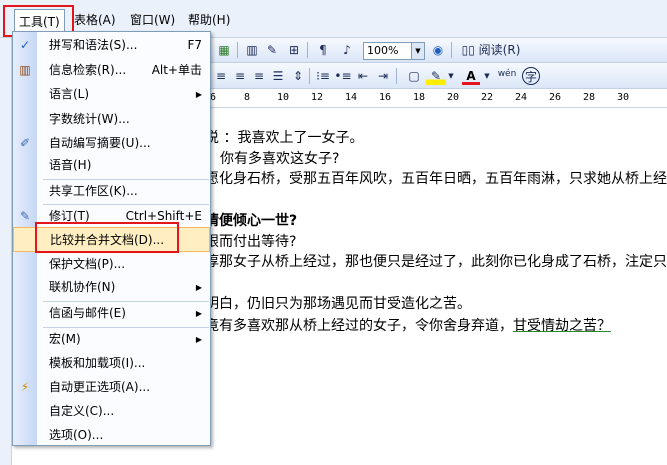  Describe the element at coordinates (343, 76) in the screenshot. I see `bullets-icon: •≡` at that location.